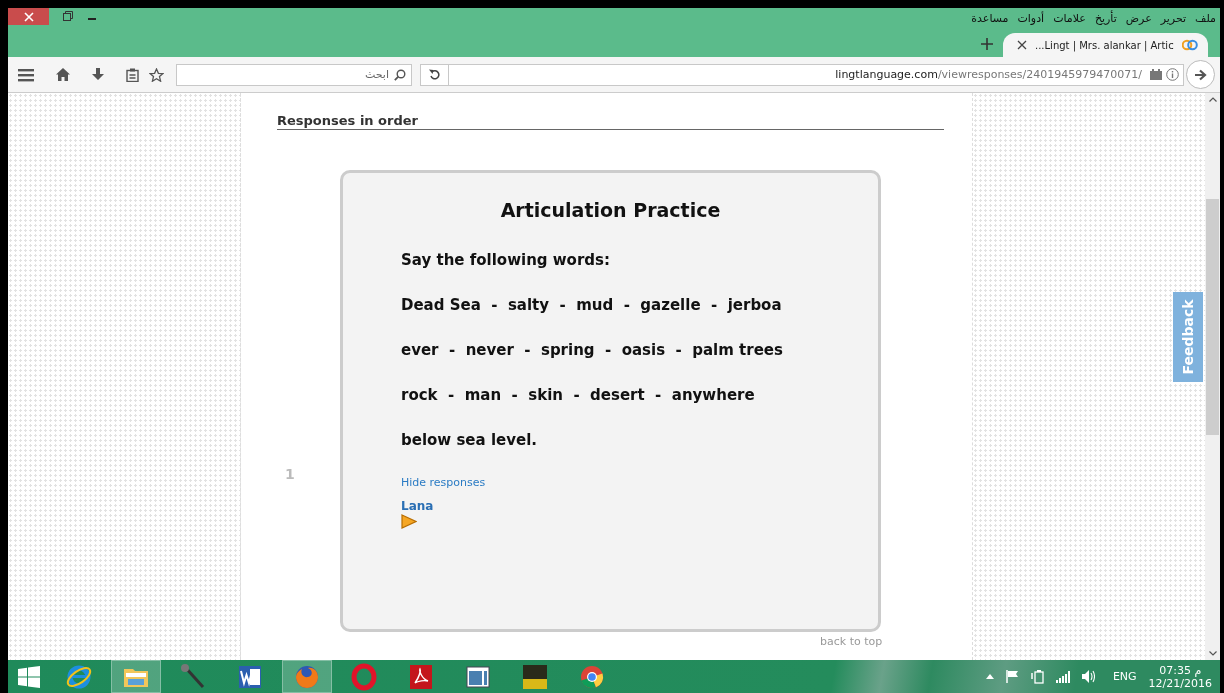  Describe the element at coordinates (1212, 653) in the screenshot. I see `scroll-down-icon` at that location.